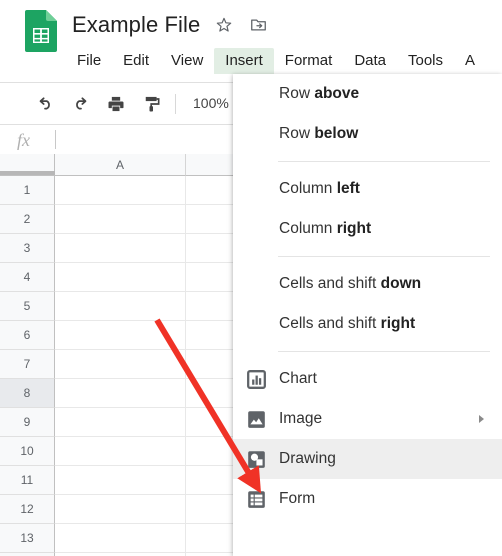 This screenshot has height=556, width=502. I want to click on chart-icon, so click(256, 379).